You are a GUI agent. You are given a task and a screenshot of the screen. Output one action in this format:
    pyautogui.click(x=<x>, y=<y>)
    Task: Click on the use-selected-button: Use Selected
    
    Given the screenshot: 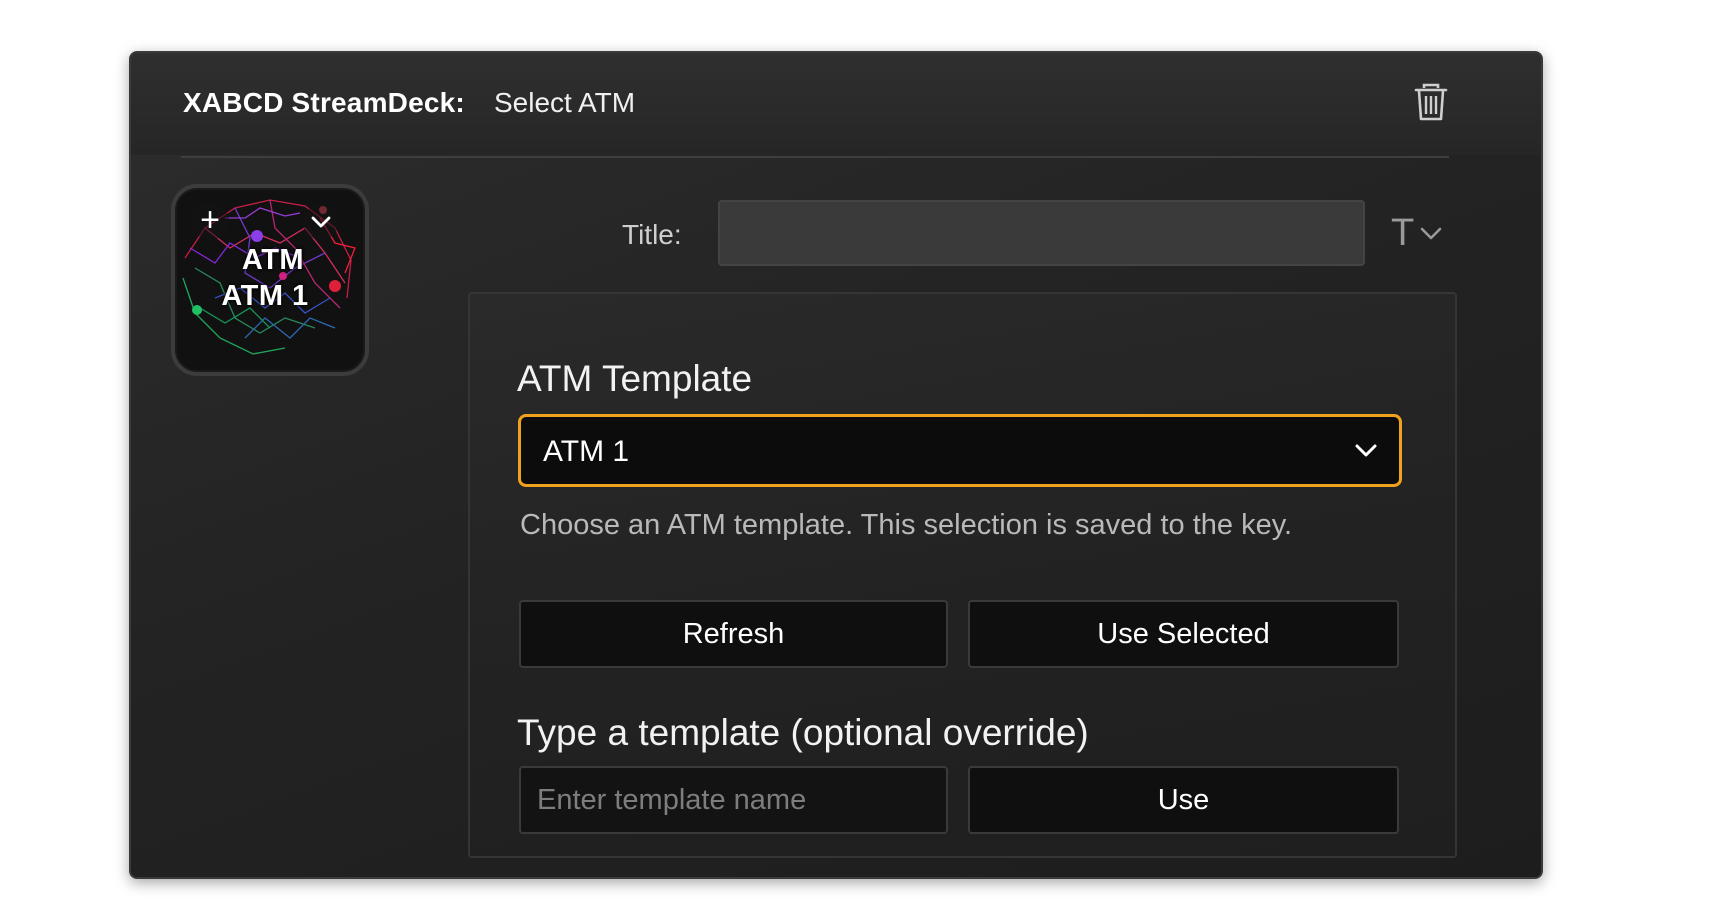 What is the action you would take?
    pyautogui.click(x=1183, y=634)
    